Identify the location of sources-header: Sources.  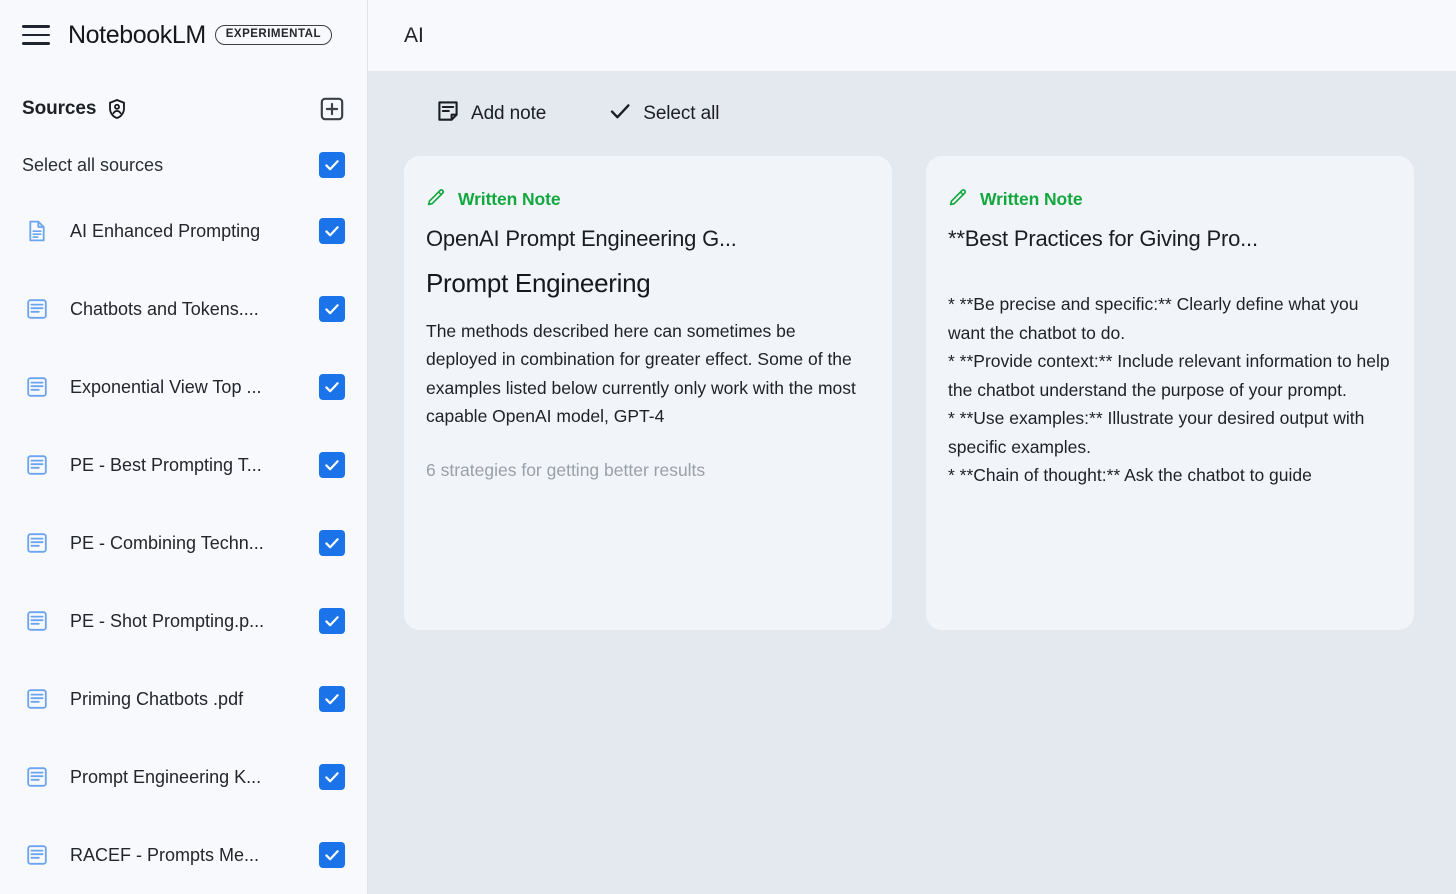
(183, 96).